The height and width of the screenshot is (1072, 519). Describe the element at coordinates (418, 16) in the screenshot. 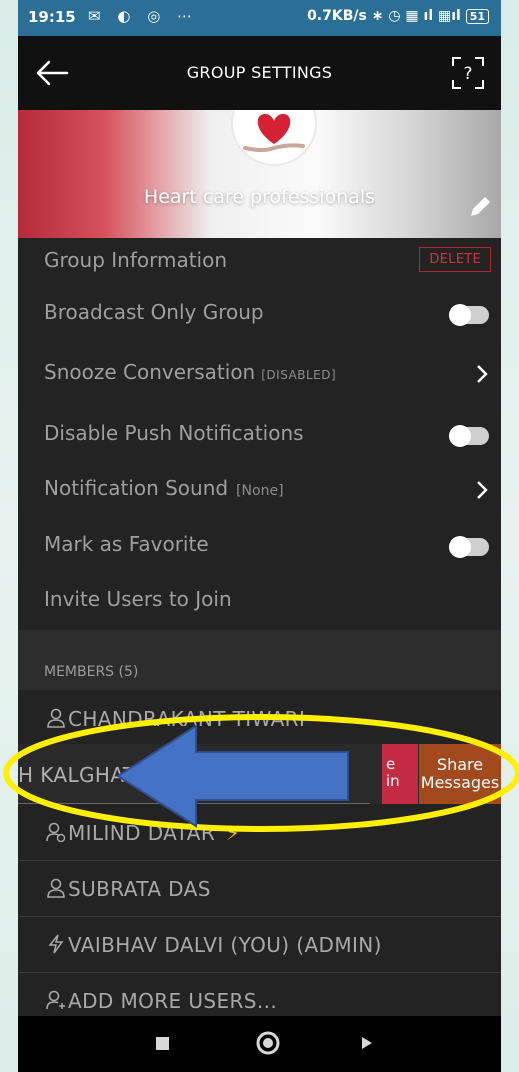

I see `bluetooth-icon: ∗ ◷ ▦ ıl ▦ıl` at that location.